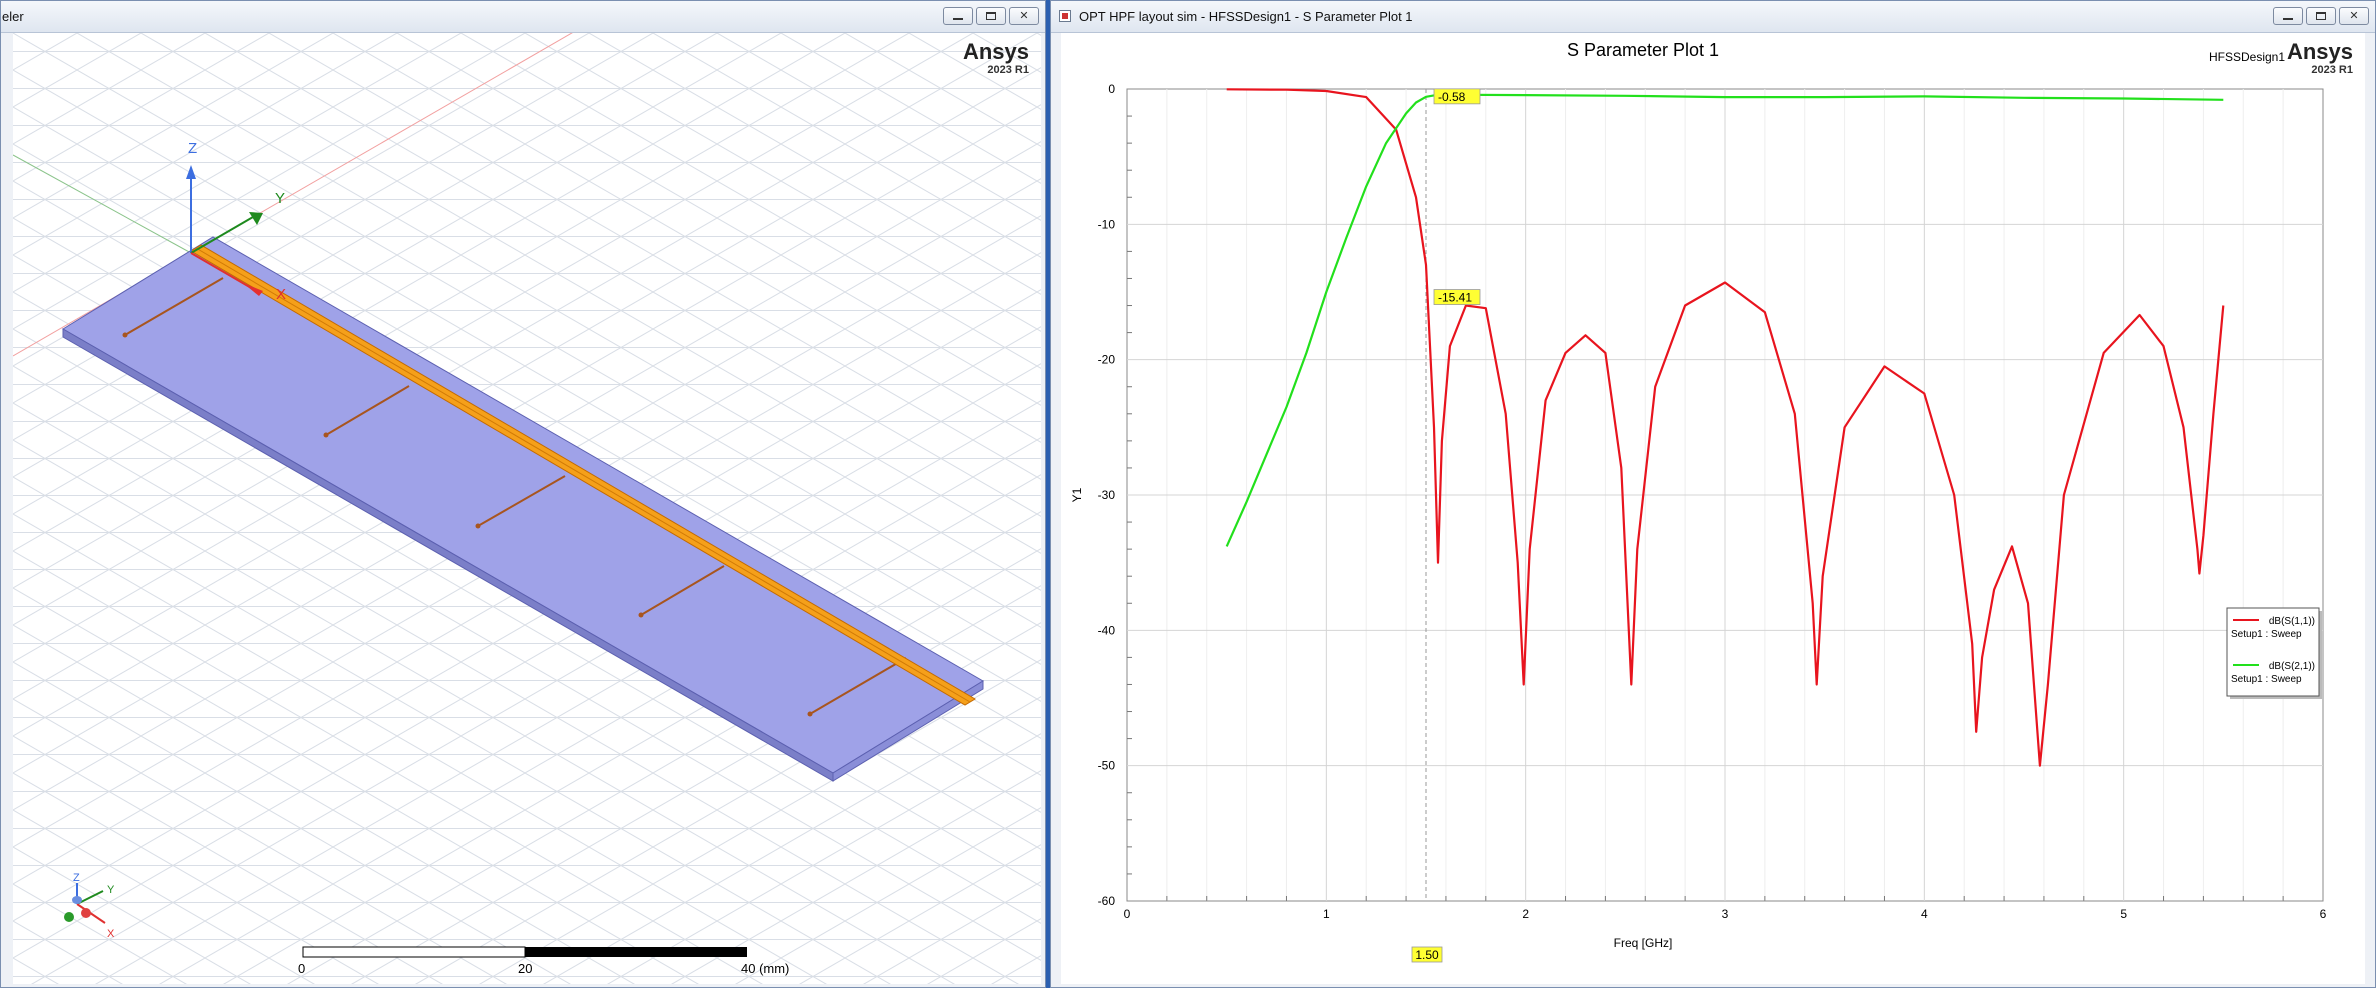 The height and width of the screenshot is (988, 2376). What do you see at coordinates (1725, 914) in the screenshot?
I see `x-tick-label: 3` at bounding box center [1725, 914].